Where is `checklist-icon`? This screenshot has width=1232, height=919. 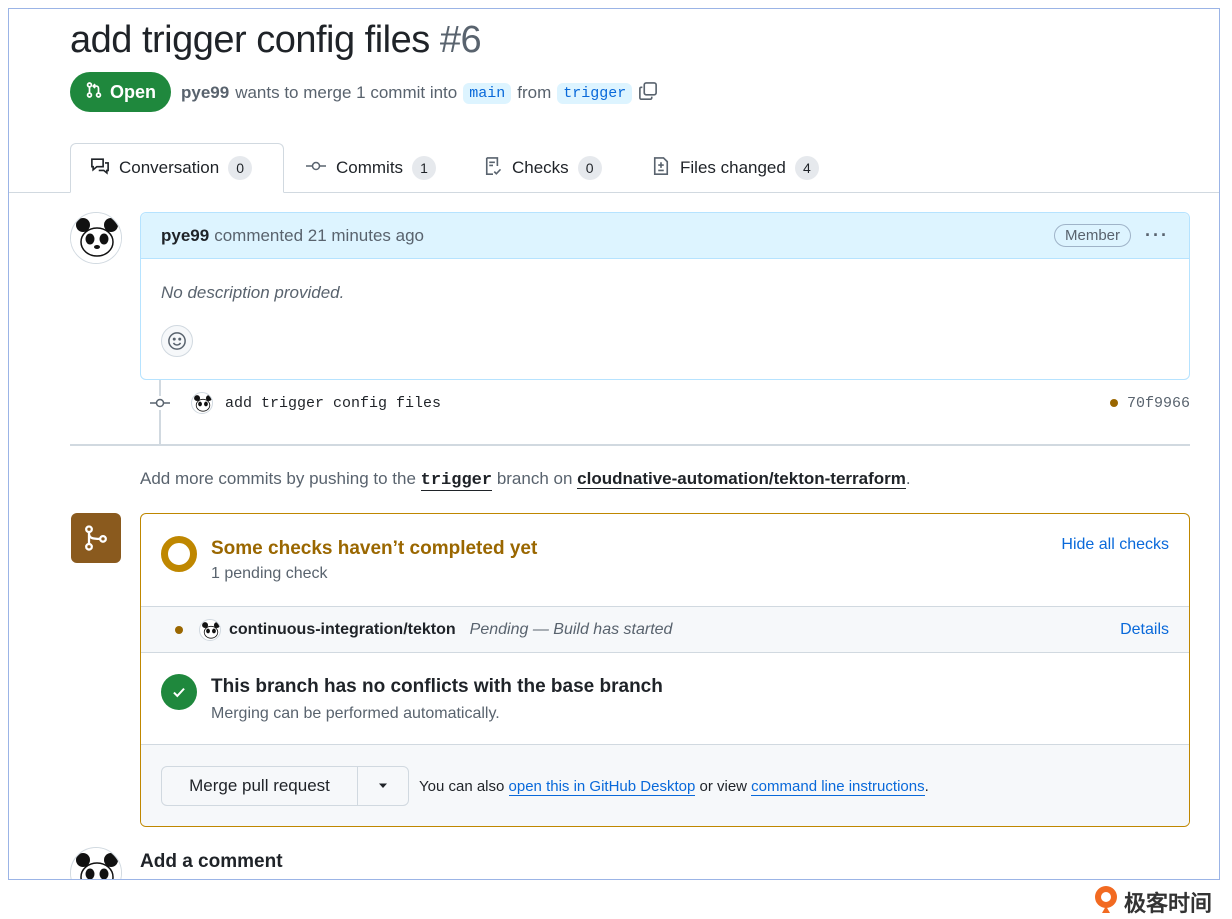
checklist-icon is located at coordinates (493, 168).